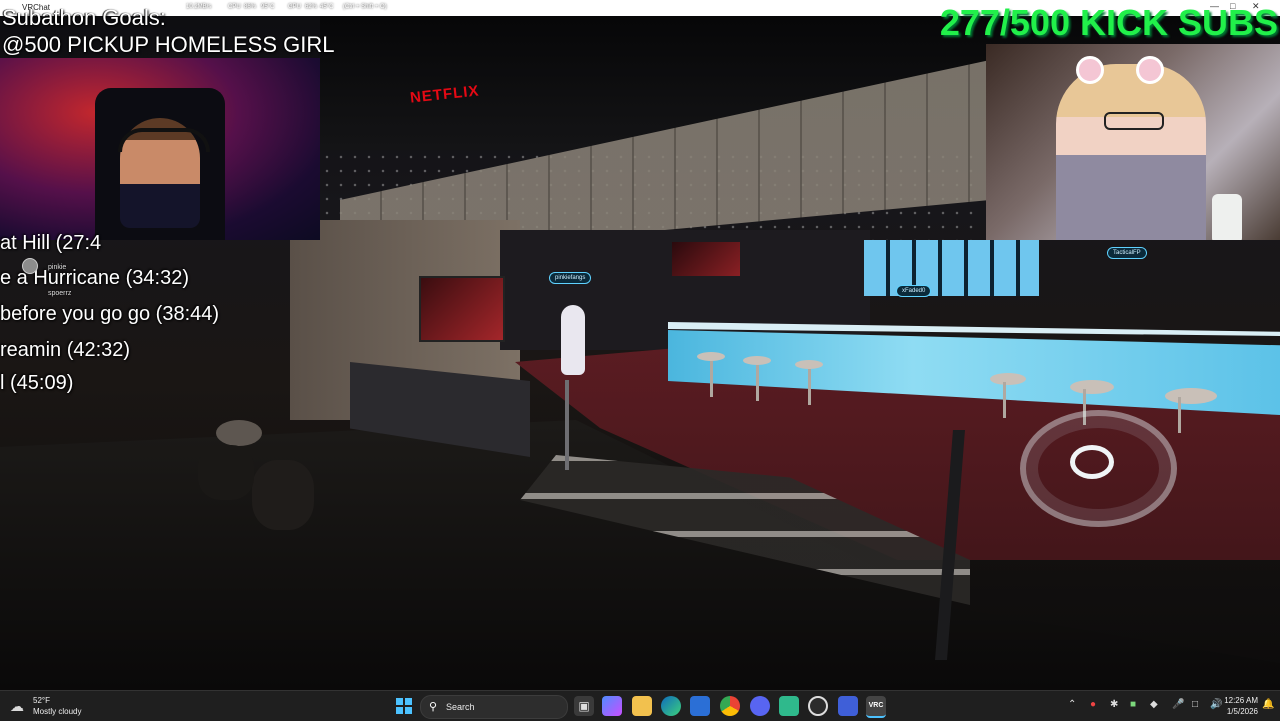  What do you see at coordinates (876, 707) in the screenshot?
I see `vrchat-icon: VRC` at bounding box center [876, 707].